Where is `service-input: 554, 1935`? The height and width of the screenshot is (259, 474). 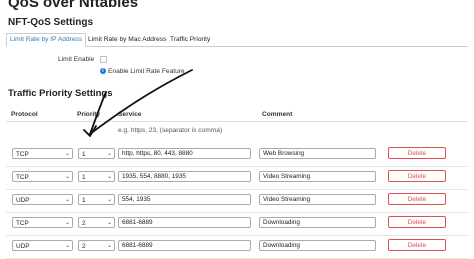 service-input: 554, 1935 is located at coordinates (184, 199).